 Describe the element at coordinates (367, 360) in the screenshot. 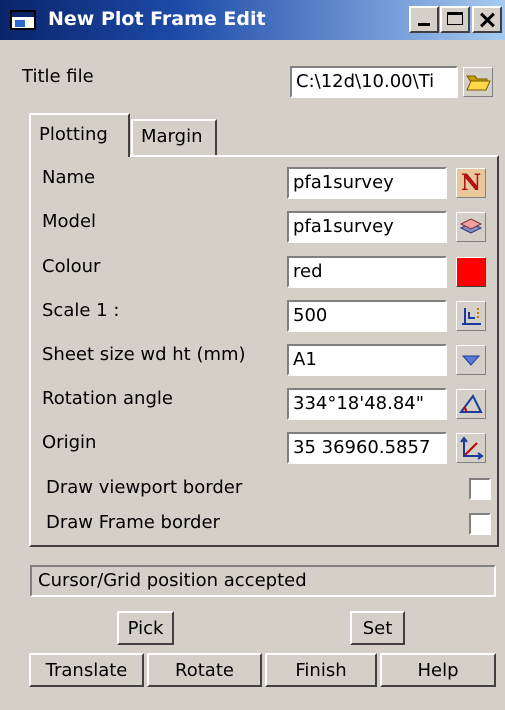

I see `sheet-size-select: A1` at that location.